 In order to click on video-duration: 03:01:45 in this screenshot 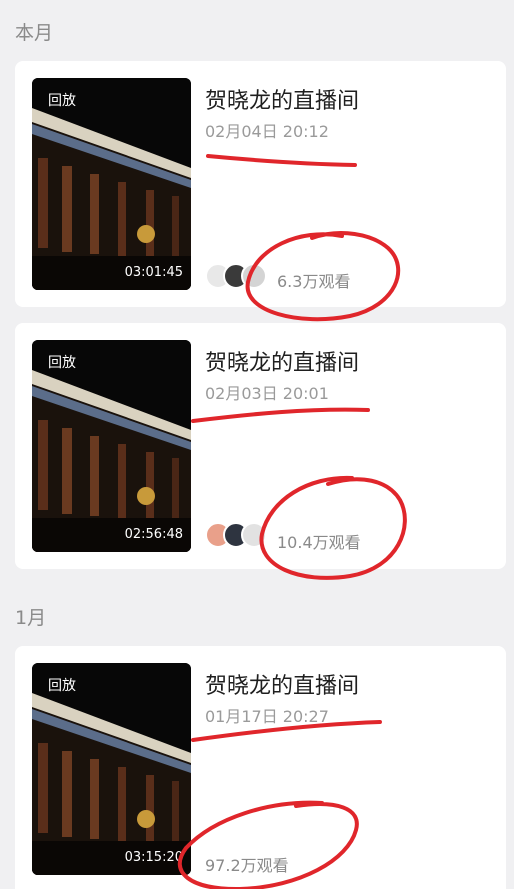, I will do `click(153, 272)`.